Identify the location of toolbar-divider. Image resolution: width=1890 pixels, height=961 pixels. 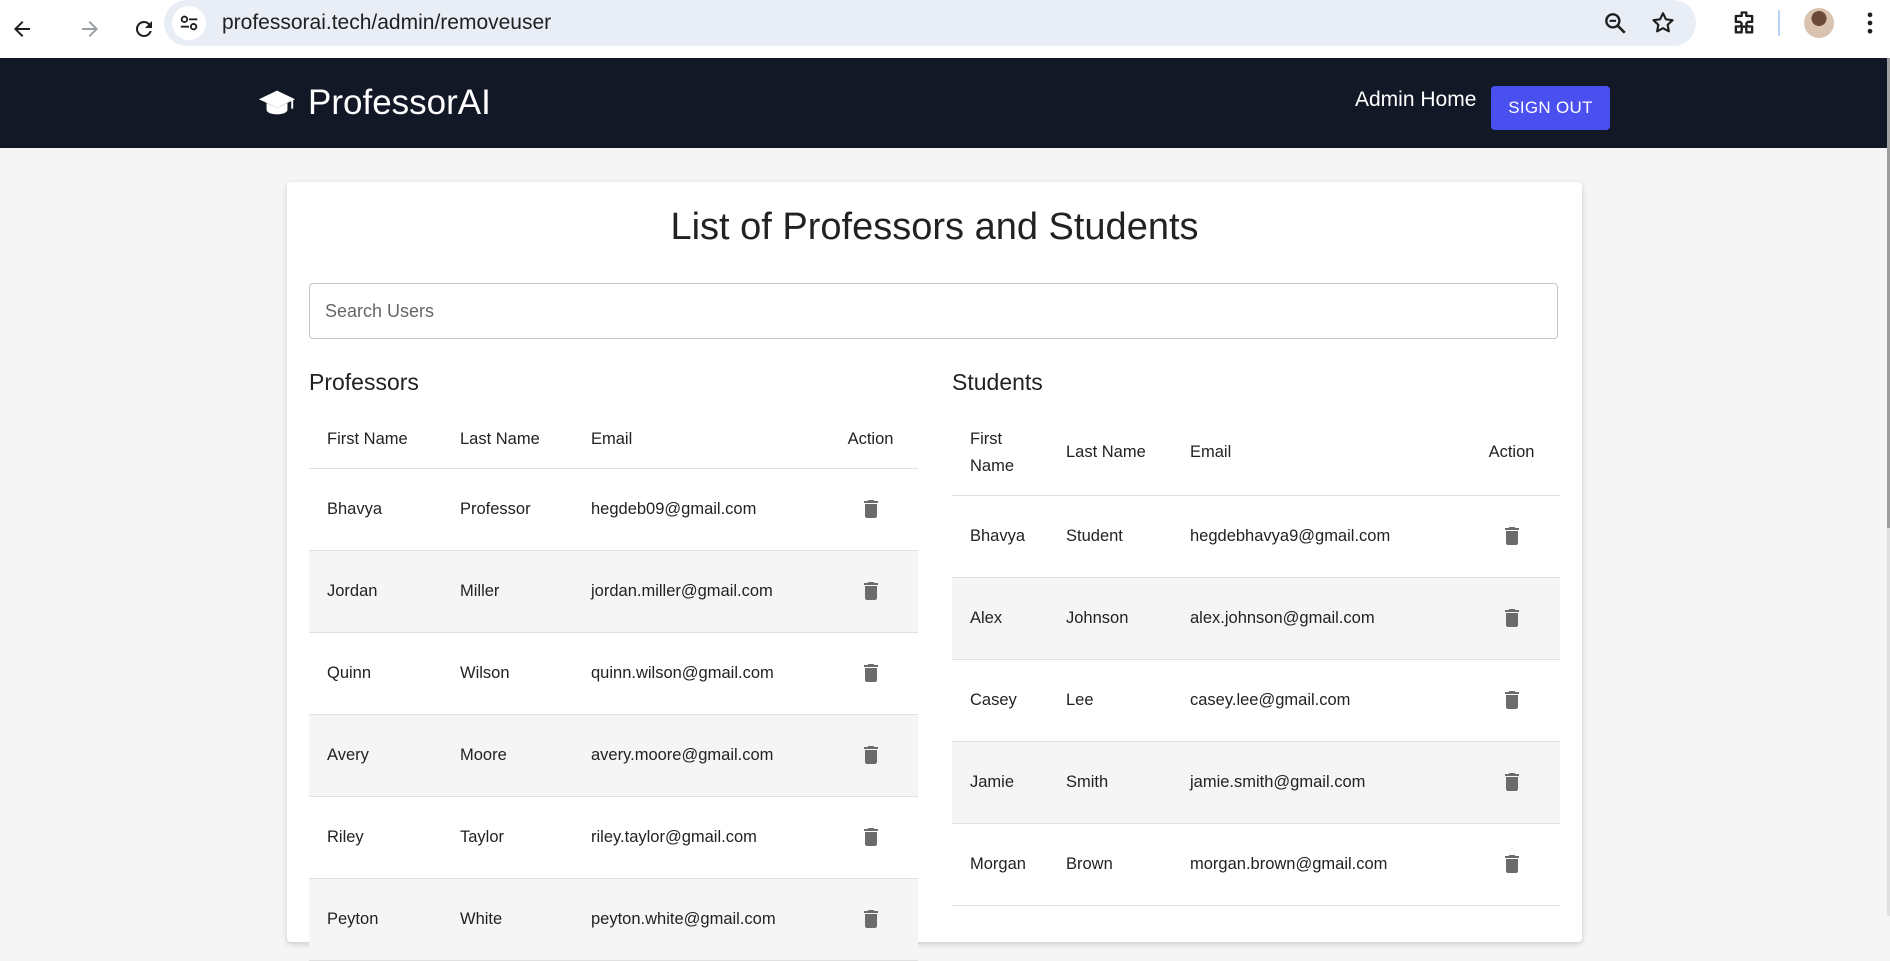
(1779, 23).